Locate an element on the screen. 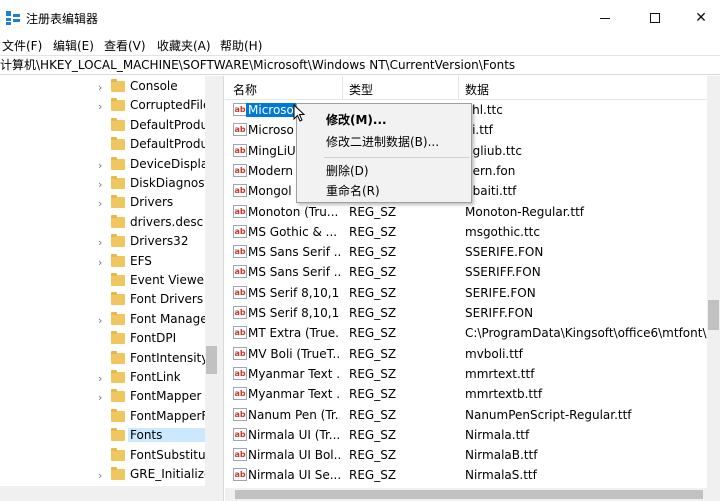 The image size is (720, 501). tree-item-label: FontSubstitut is located at coordinates (167, 454).